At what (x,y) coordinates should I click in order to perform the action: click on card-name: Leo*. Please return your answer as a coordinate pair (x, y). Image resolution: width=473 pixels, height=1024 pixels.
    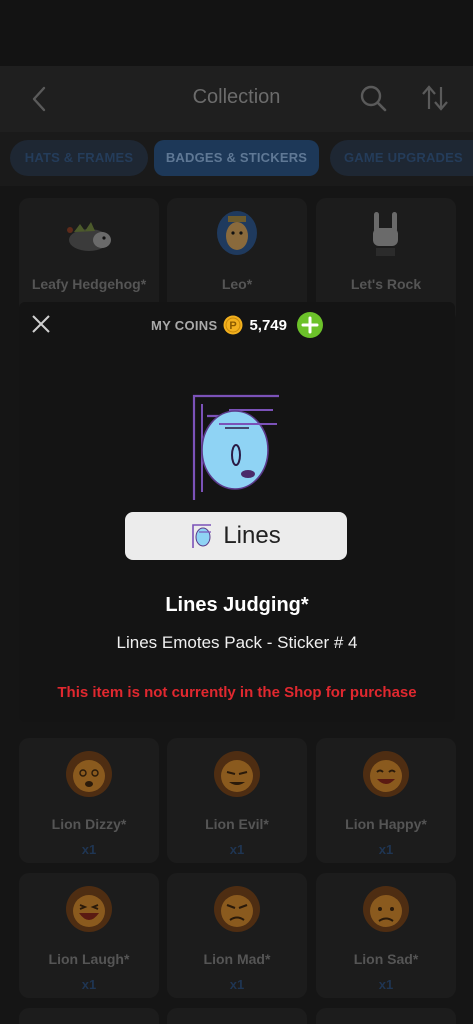
    Looking at the image, I should click on (237, 284).